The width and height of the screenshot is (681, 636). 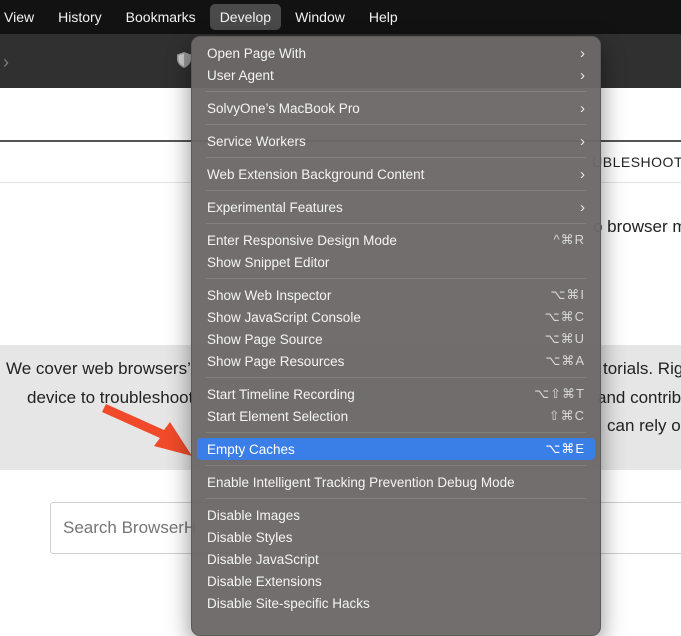 What do you see at coordinates (637, 226) in the screenshot?
I see `hero-text: o browser m` at bounding box center [637, 226].